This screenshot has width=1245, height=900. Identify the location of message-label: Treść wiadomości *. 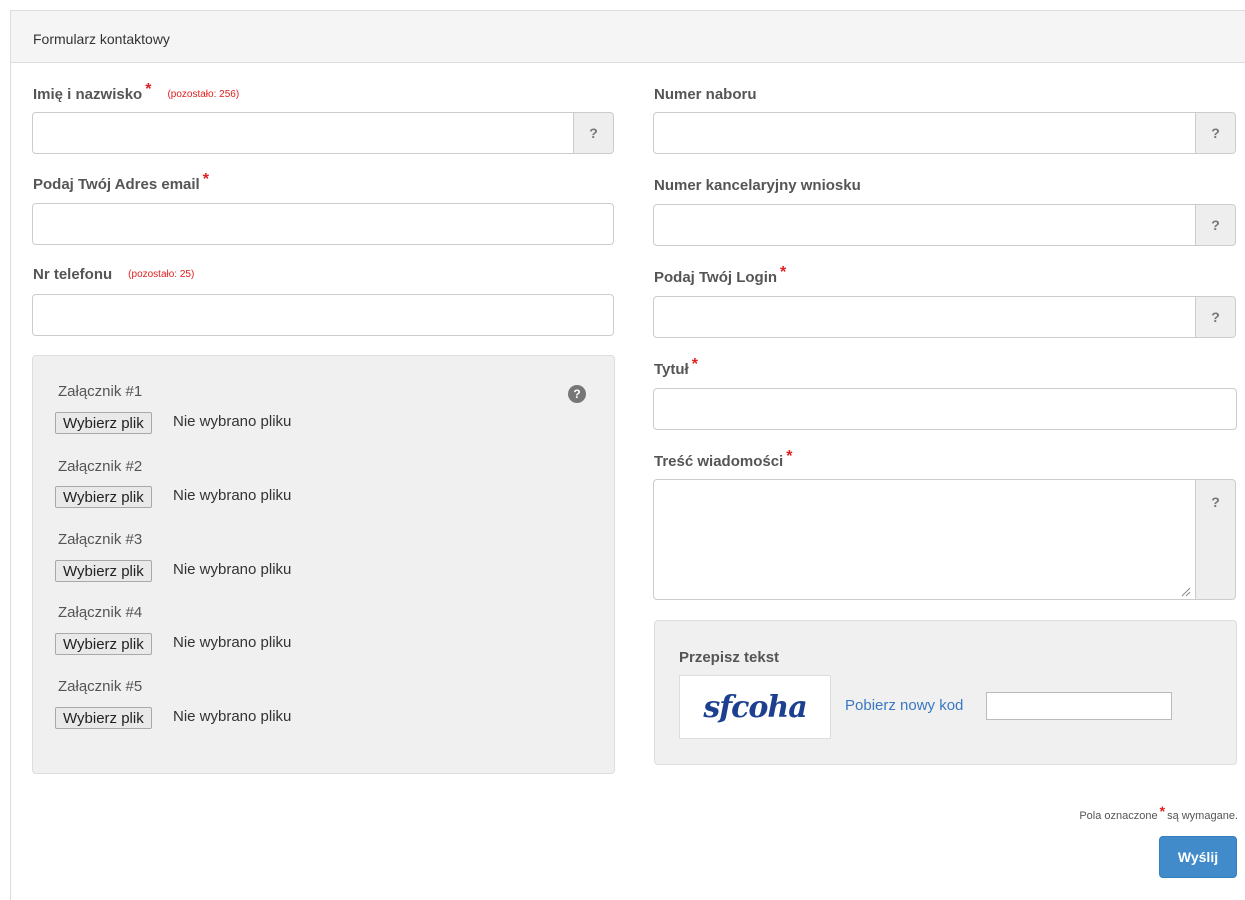
(723, 459).